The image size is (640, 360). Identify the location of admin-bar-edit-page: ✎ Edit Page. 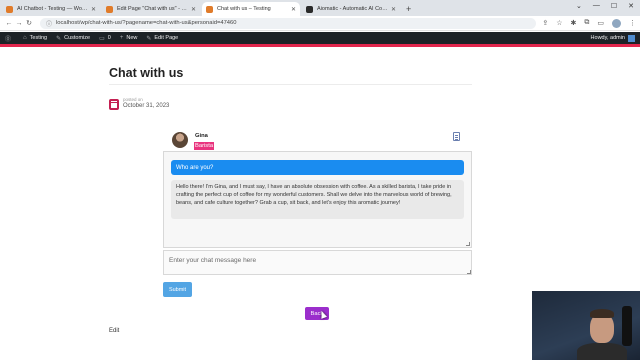
(162, 38).